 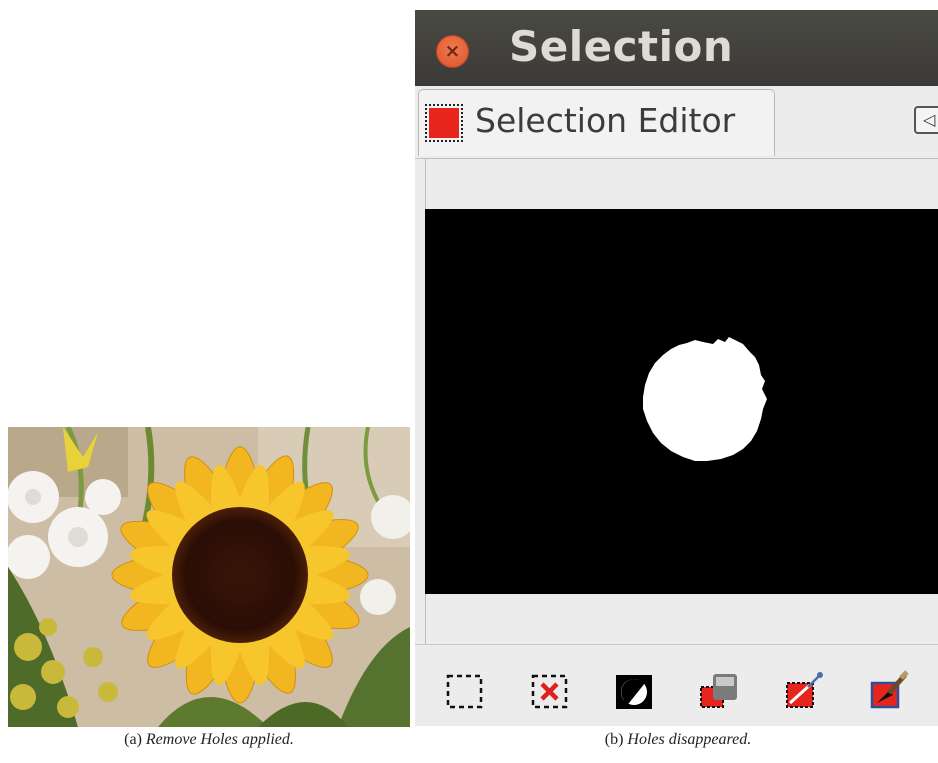 I want to click on save-to-channel-button, so click(x=719, y=691).